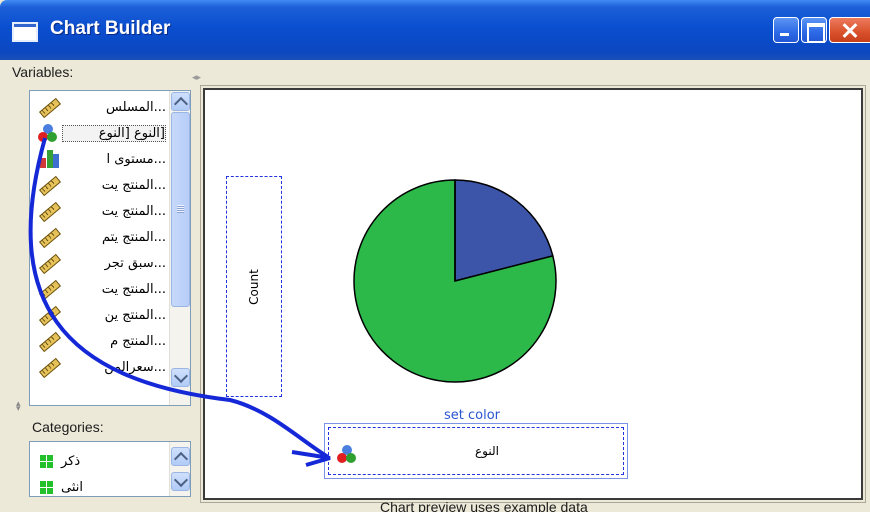 This screenshot has width=870, height=512. Describe the element at coordinates (136, 159) in the screenshot. I see `variable-item-label: ...مستوى ا` at that location.